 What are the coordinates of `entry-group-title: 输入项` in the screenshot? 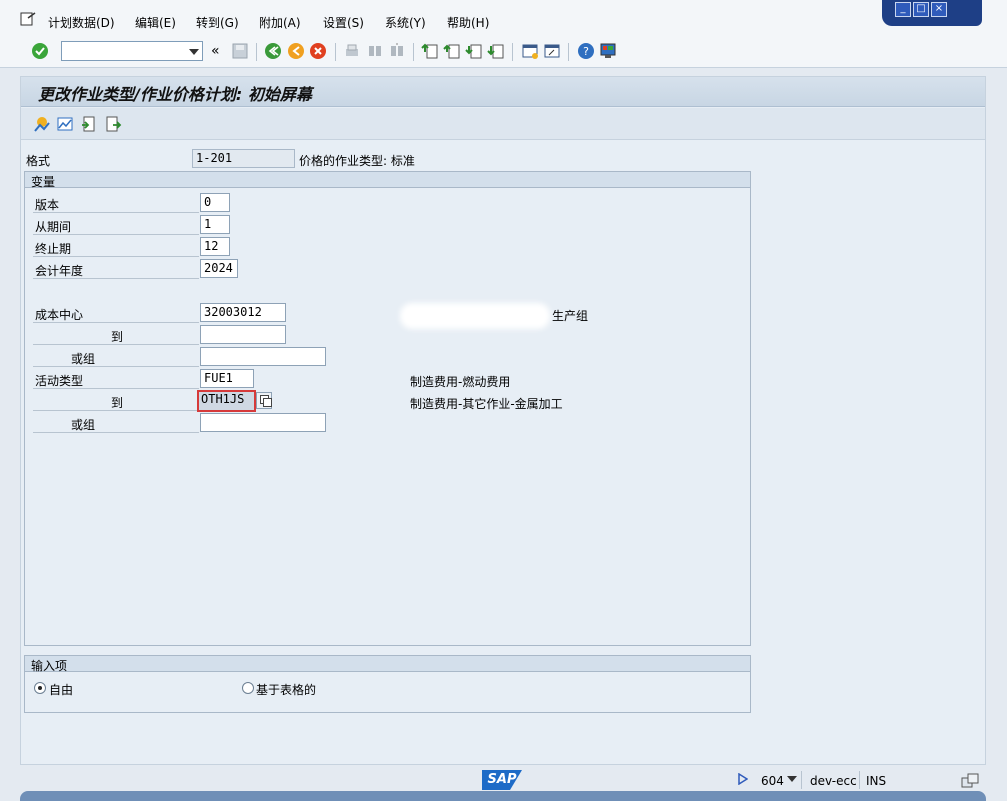 It's located at (49, 666).